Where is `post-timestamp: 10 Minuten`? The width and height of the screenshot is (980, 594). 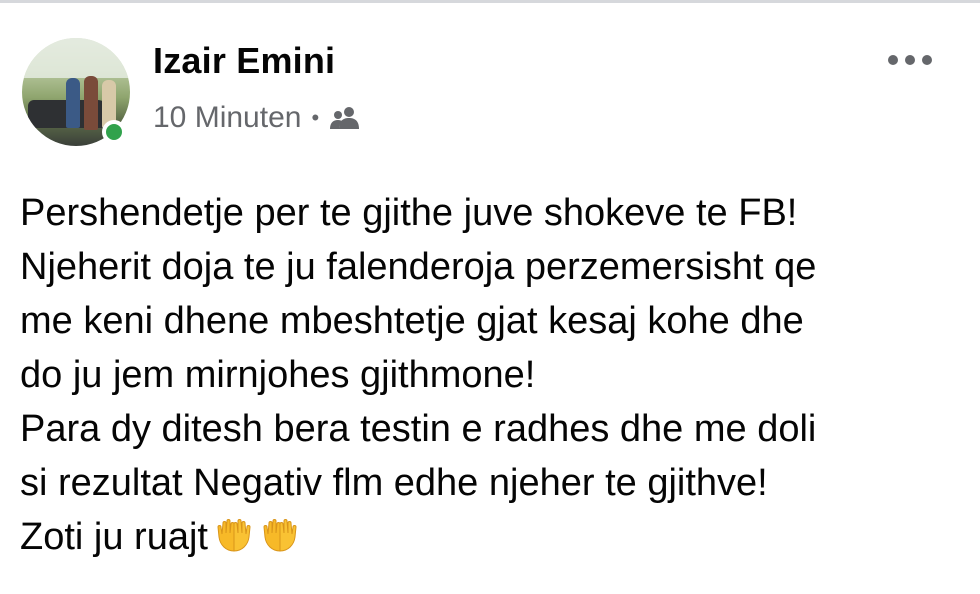 post-timestamp: 10 Minuten is located at coordinates (227, 118).